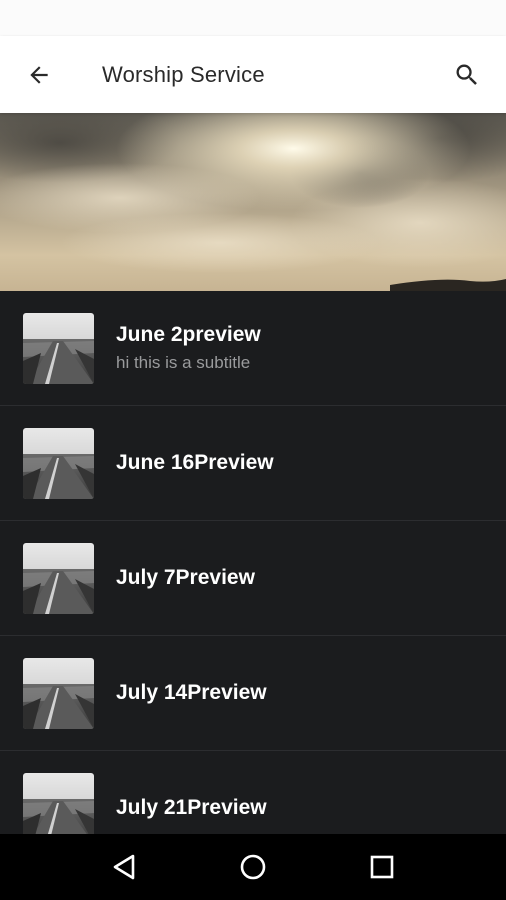  I want to click on system-nav-bar, so click(253, 867).